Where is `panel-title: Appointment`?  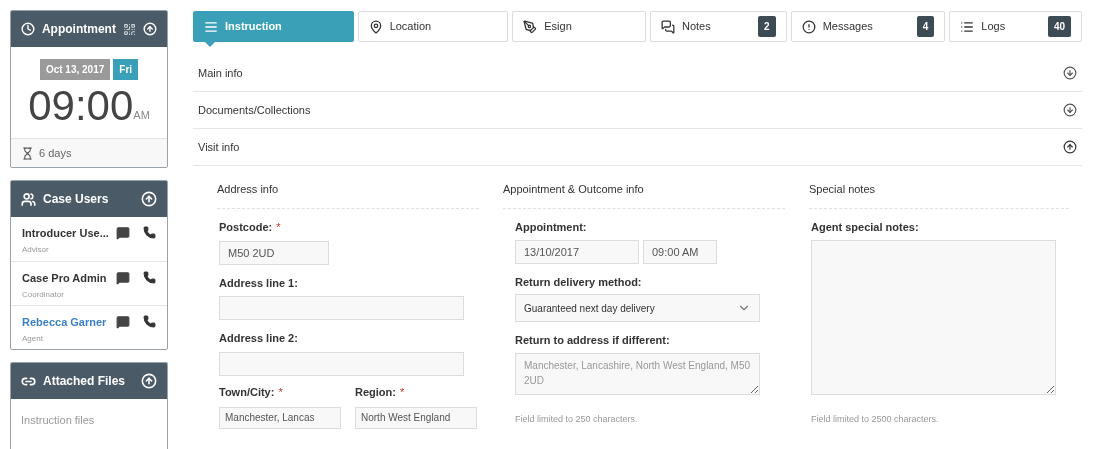
panel-title: Appointment is located at coordinates (78, 29).